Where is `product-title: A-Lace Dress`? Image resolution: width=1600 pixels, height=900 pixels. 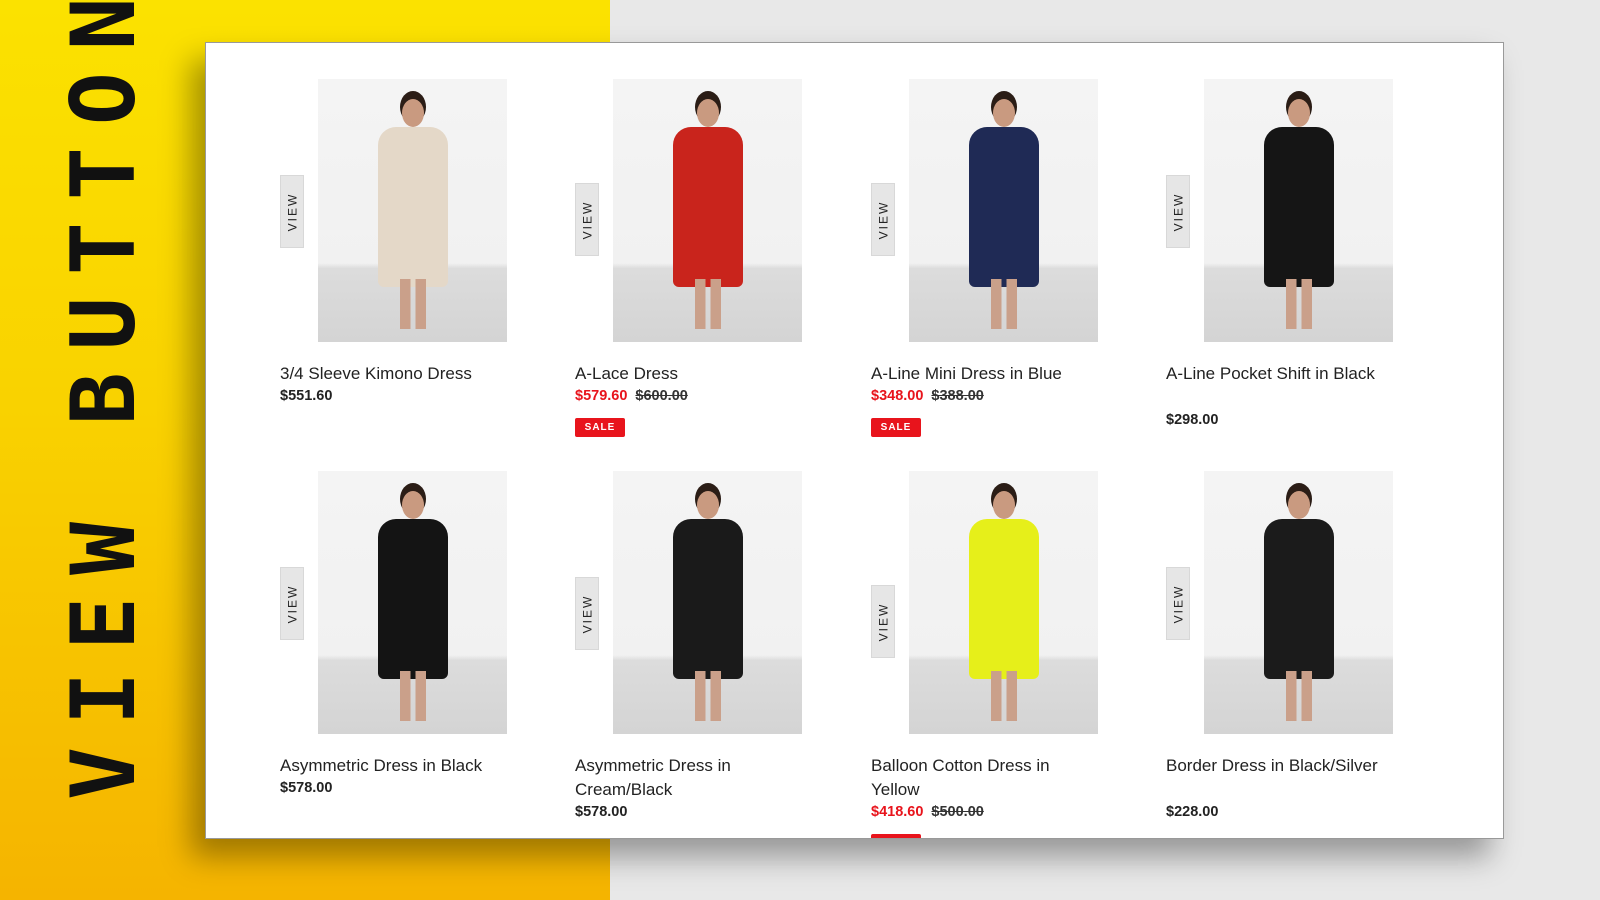 product-title: A-Lace Dress is located at coordinates (710, 374).